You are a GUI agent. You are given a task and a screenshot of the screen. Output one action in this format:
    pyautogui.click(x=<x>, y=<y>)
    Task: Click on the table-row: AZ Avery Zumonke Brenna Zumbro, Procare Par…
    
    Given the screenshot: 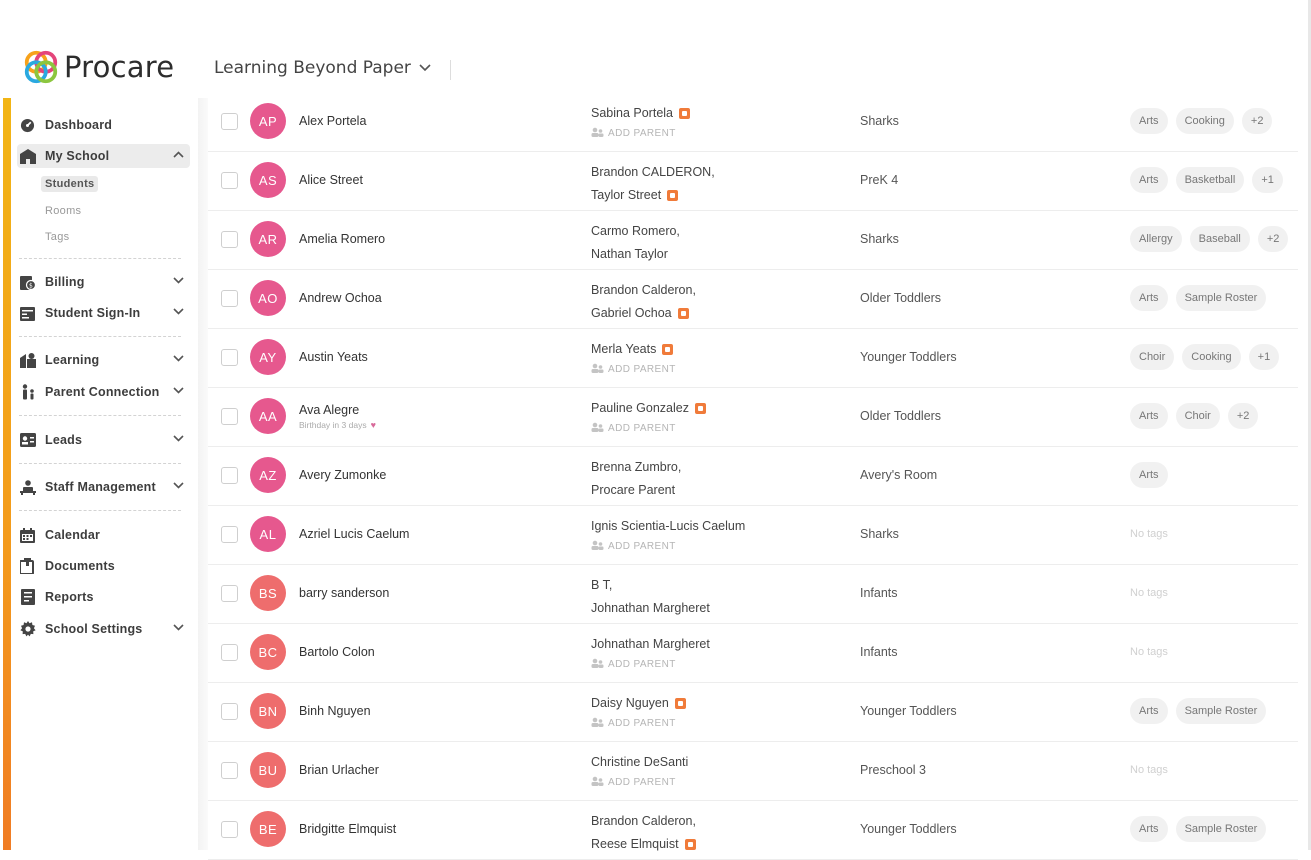 What is the action you would take?
    pyautogui.click(x=753, y=476)
    